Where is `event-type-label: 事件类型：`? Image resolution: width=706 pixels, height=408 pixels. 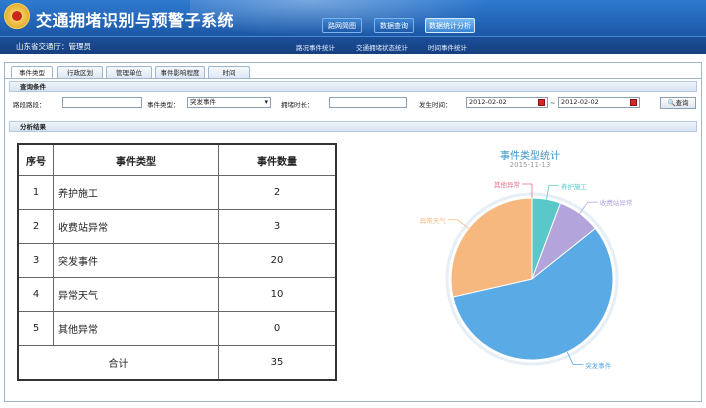
event-type-label: 事件类型： is located at coordinates (163, 105).